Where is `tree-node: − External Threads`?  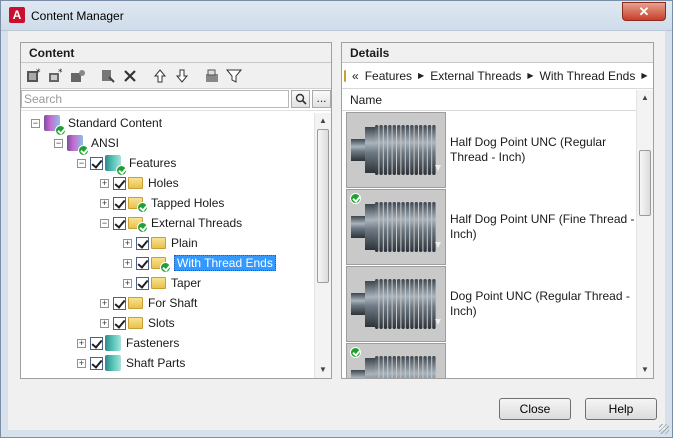
tree-node: − External Threads is located at coordinates (171, 223).